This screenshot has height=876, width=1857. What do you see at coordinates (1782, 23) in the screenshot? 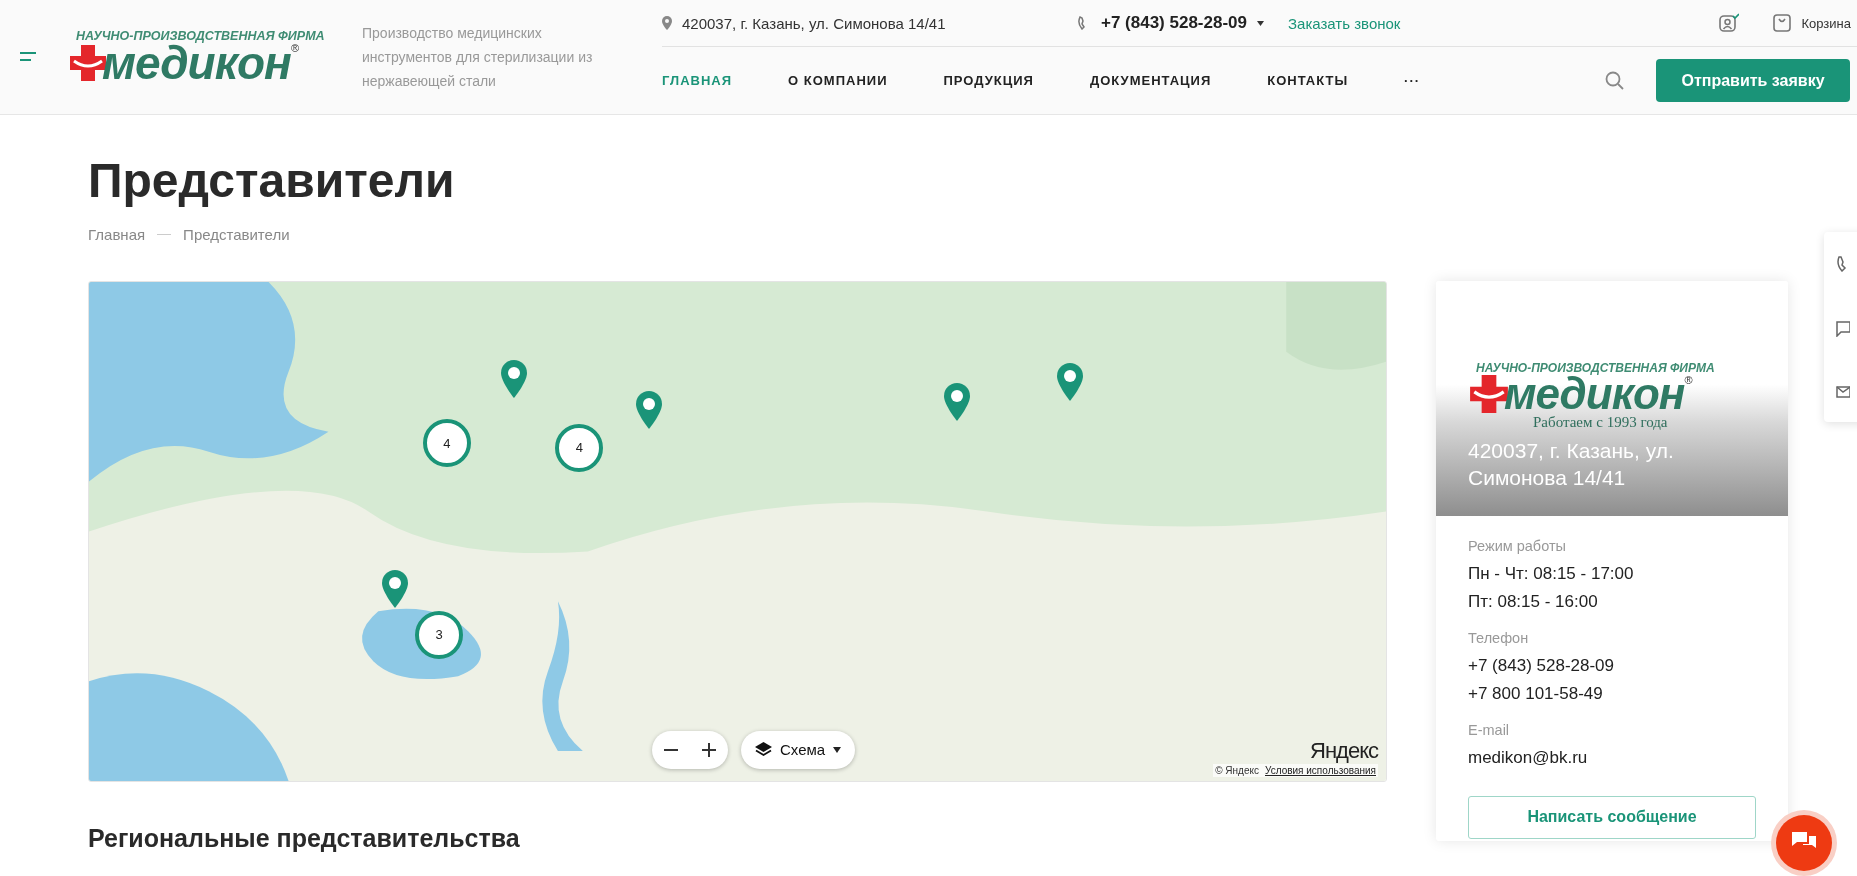
I see `shopping-bag-icon` at bounding box center [1782, 23].